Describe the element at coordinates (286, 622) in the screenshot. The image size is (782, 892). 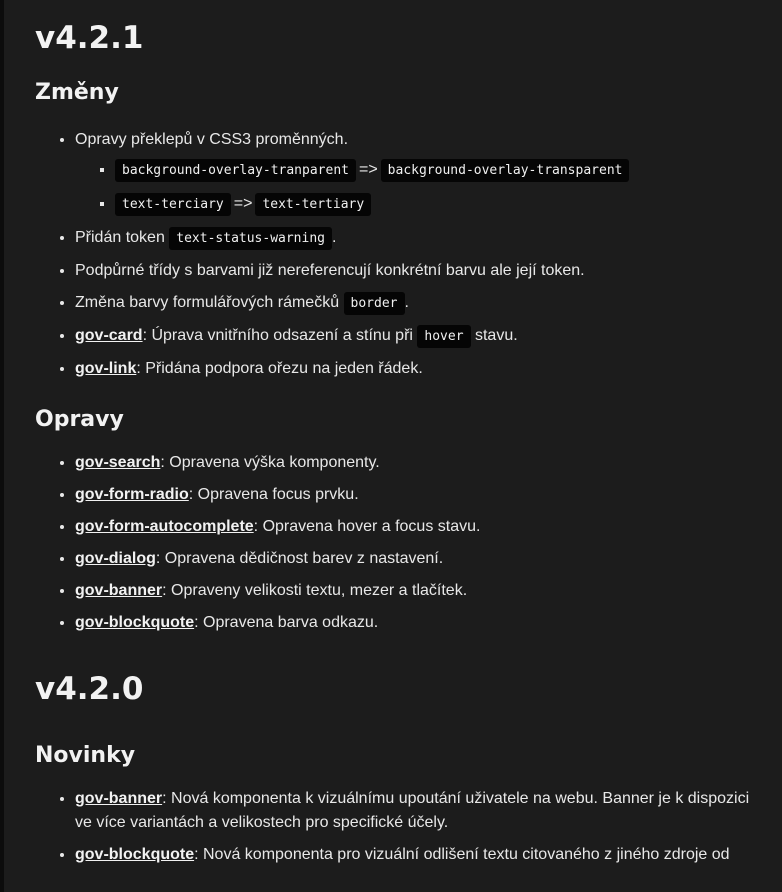
I see `list-item-text: : Opravena barva odkazu.` at that location.